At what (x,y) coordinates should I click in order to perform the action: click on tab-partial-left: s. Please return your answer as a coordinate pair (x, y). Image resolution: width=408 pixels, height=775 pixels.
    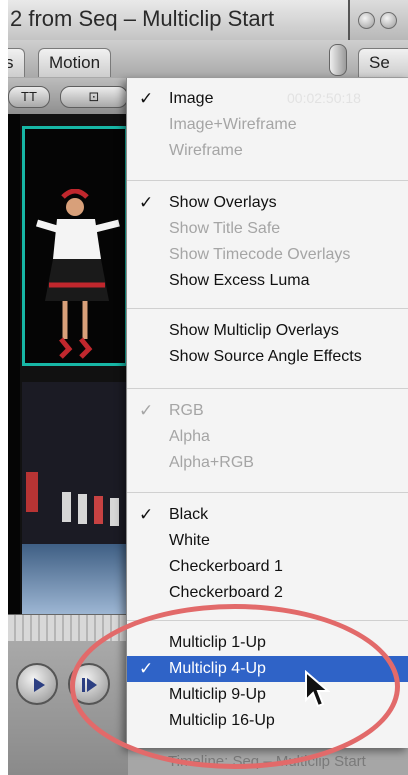
    Looking at the image, I should click on (16, 62).